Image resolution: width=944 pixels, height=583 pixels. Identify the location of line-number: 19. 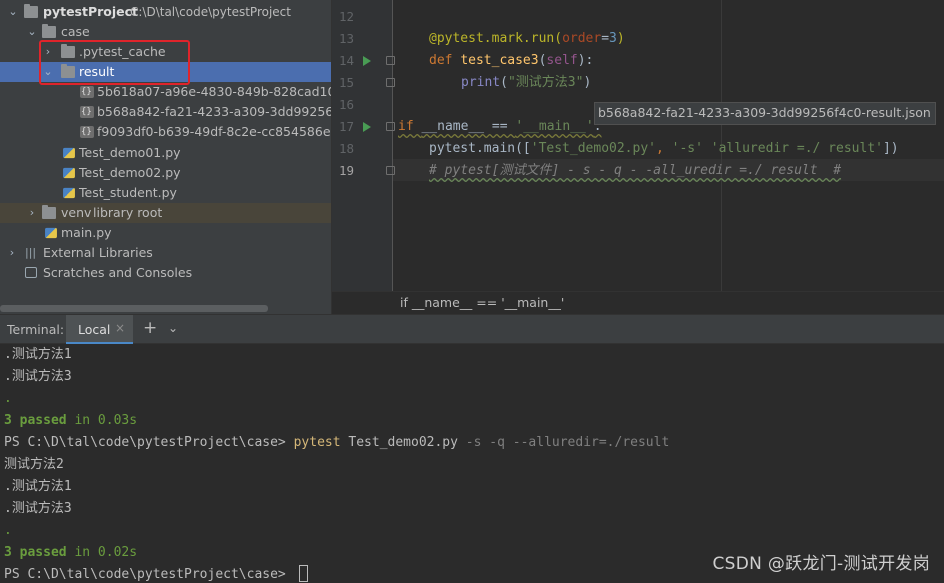
(346, 170).